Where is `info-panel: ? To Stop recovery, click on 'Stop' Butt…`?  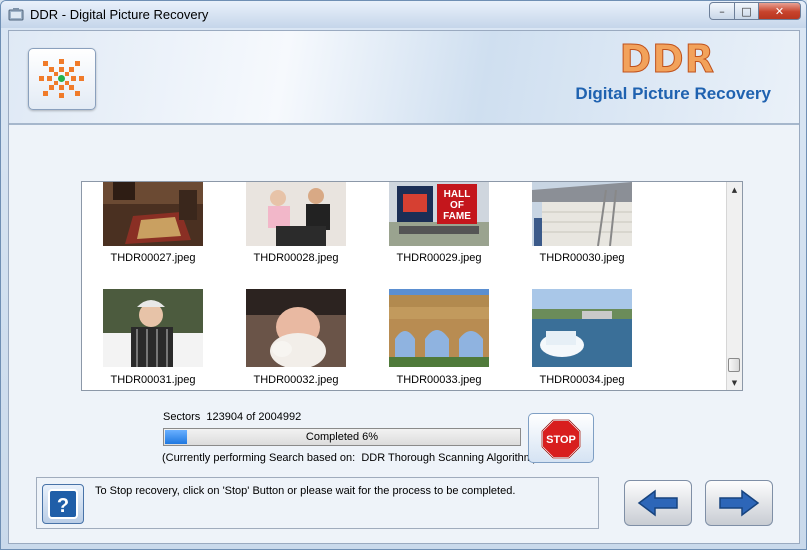
info-panel: ? To Stop recovery, click on 'Stop' Butt… is located at coordinates (317, 503).